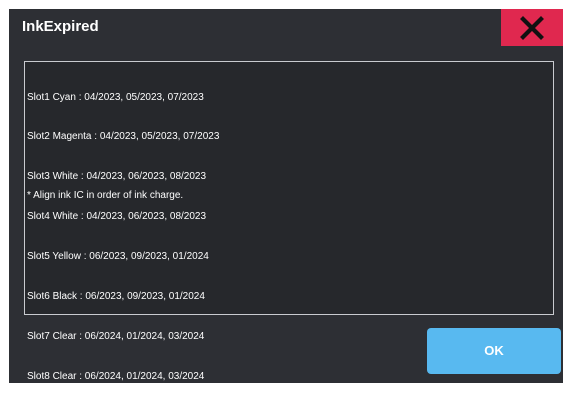  Describe the element at coordinates (286, 27) in the screenshot. I see `title-bar: InkExpired` at that location.